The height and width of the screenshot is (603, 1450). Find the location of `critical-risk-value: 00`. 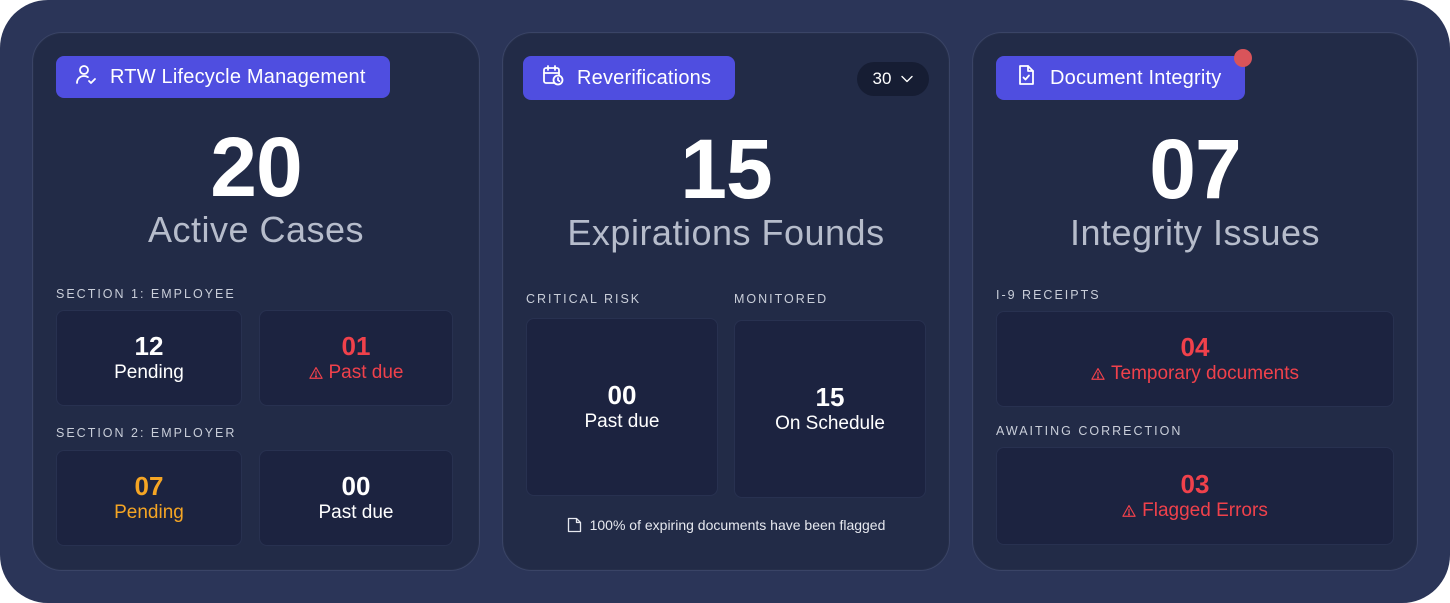

critical-risk-value: 00 is located at coordinates (622, 395).